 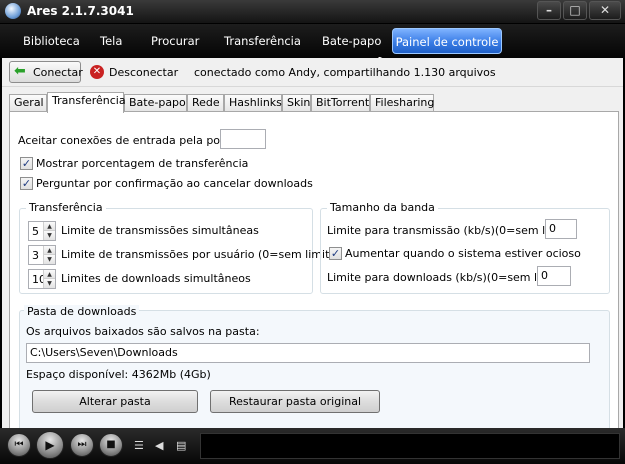 I want to click on simultaneous-downloads-stepper: 10 ▲ ▼, so click(x=42, y=279).